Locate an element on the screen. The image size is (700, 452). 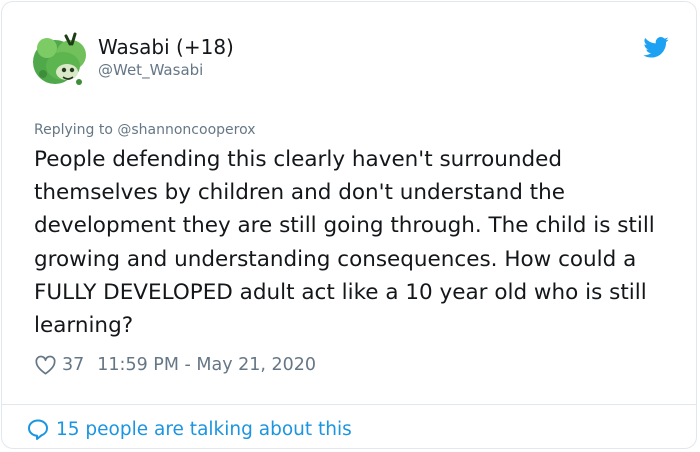
timestamp: 11:59 PM - May 21, 2020 is located at coordinates (206, 365).